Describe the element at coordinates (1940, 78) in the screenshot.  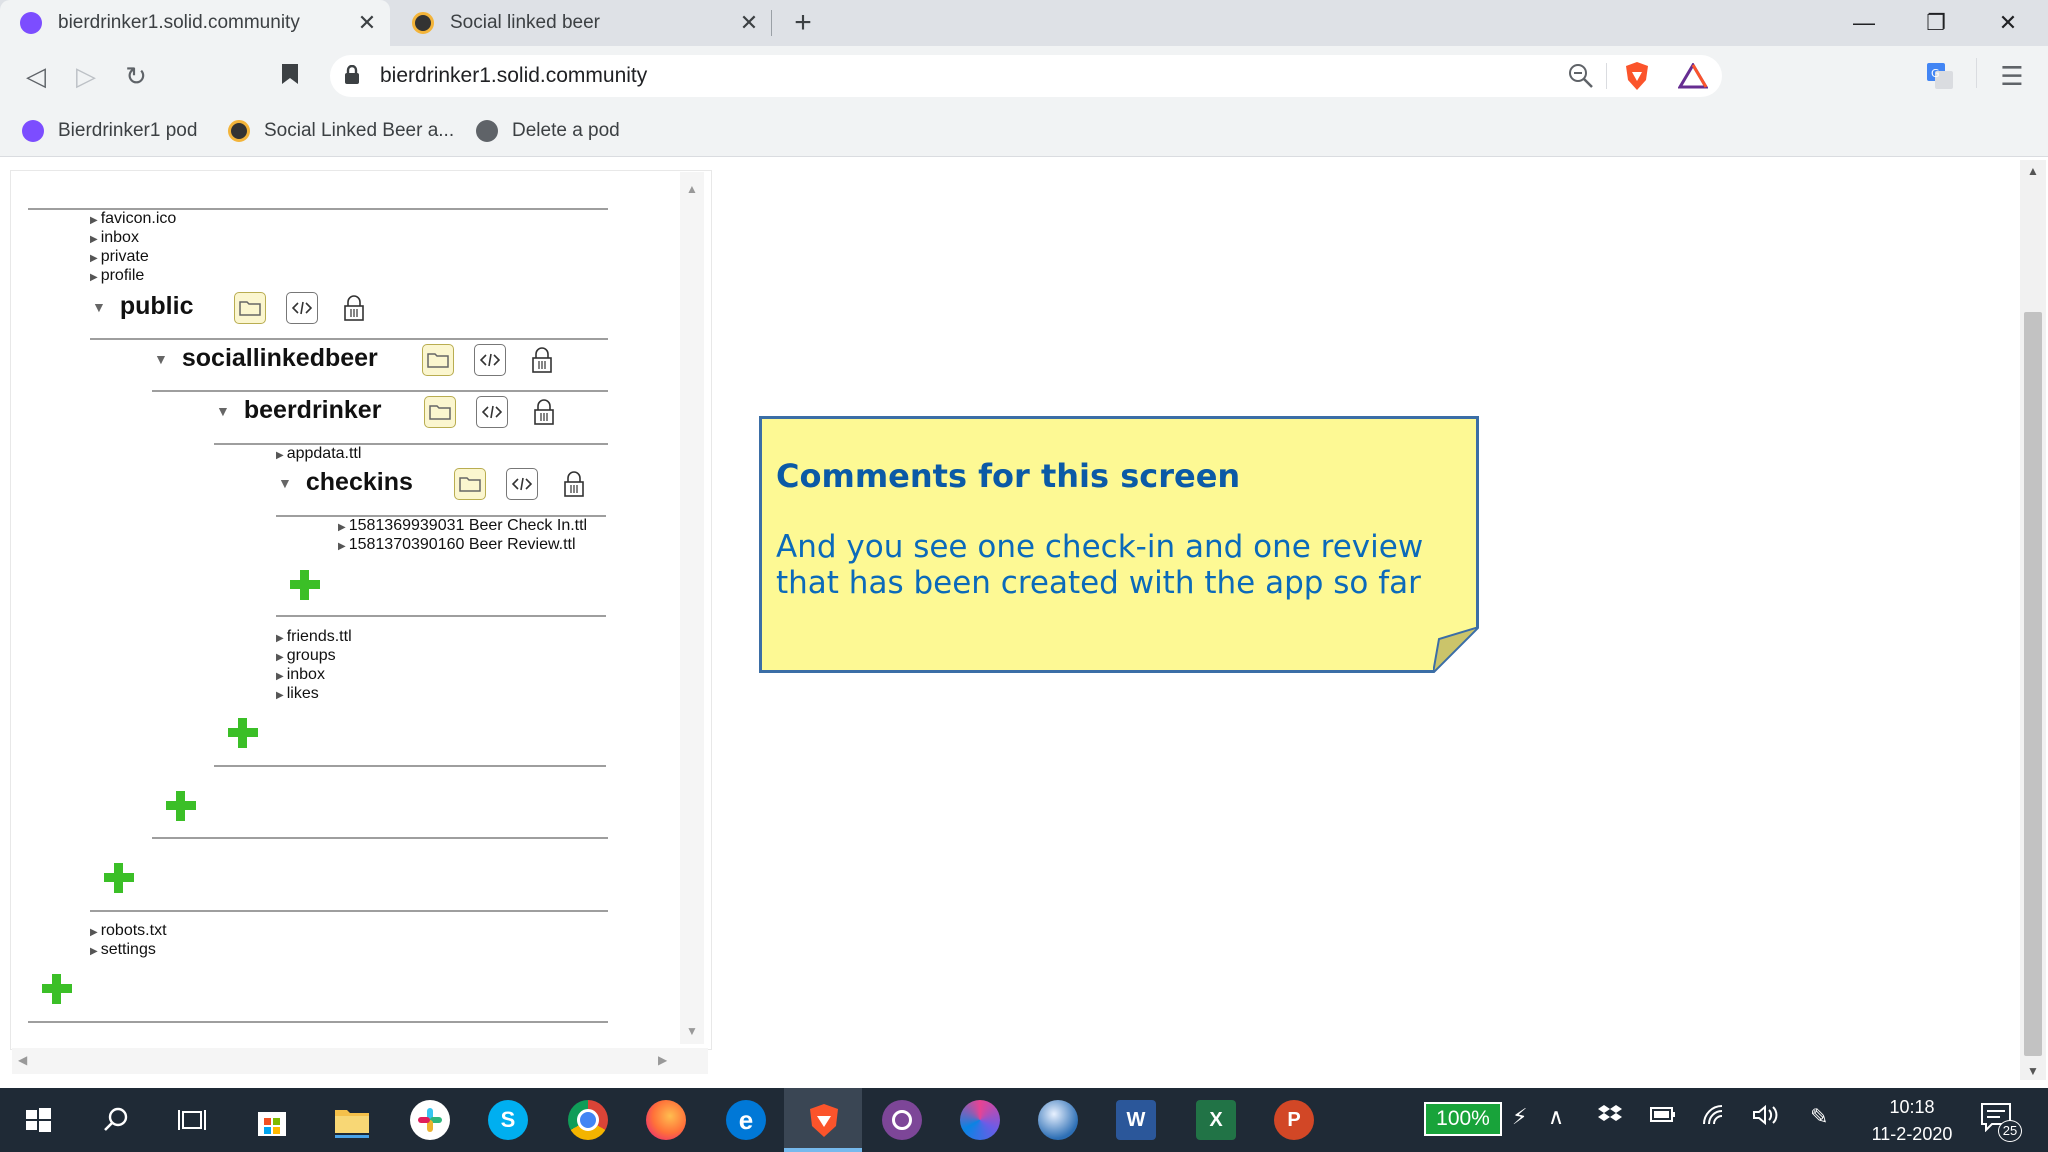
I see `google-translate-icon: G` at that location.